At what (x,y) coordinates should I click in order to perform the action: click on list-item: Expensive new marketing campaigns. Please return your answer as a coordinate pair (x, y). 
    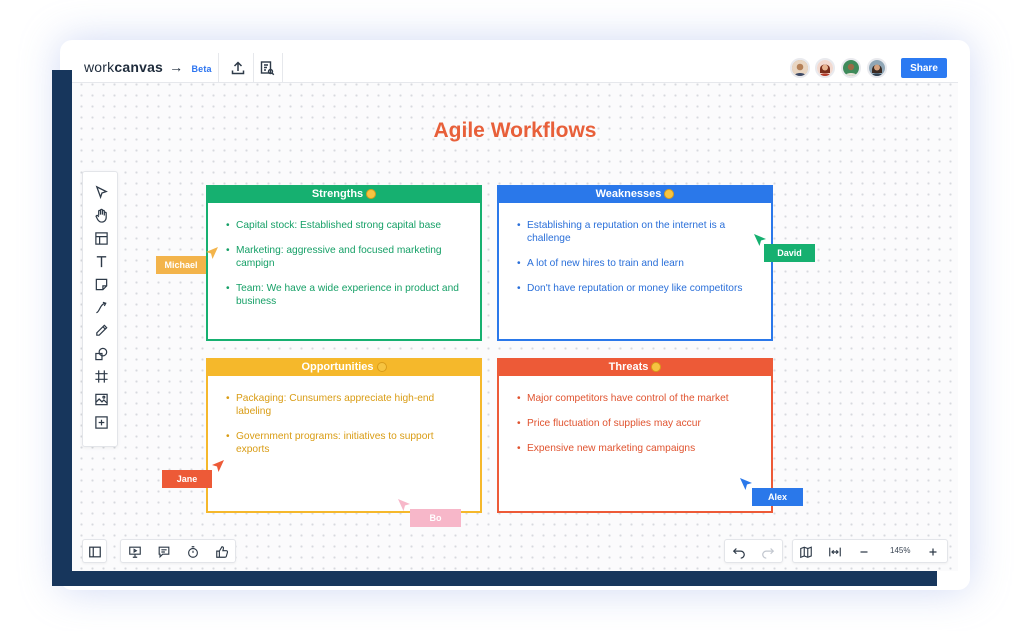
    Looking at the image, I should click on (634, 448).